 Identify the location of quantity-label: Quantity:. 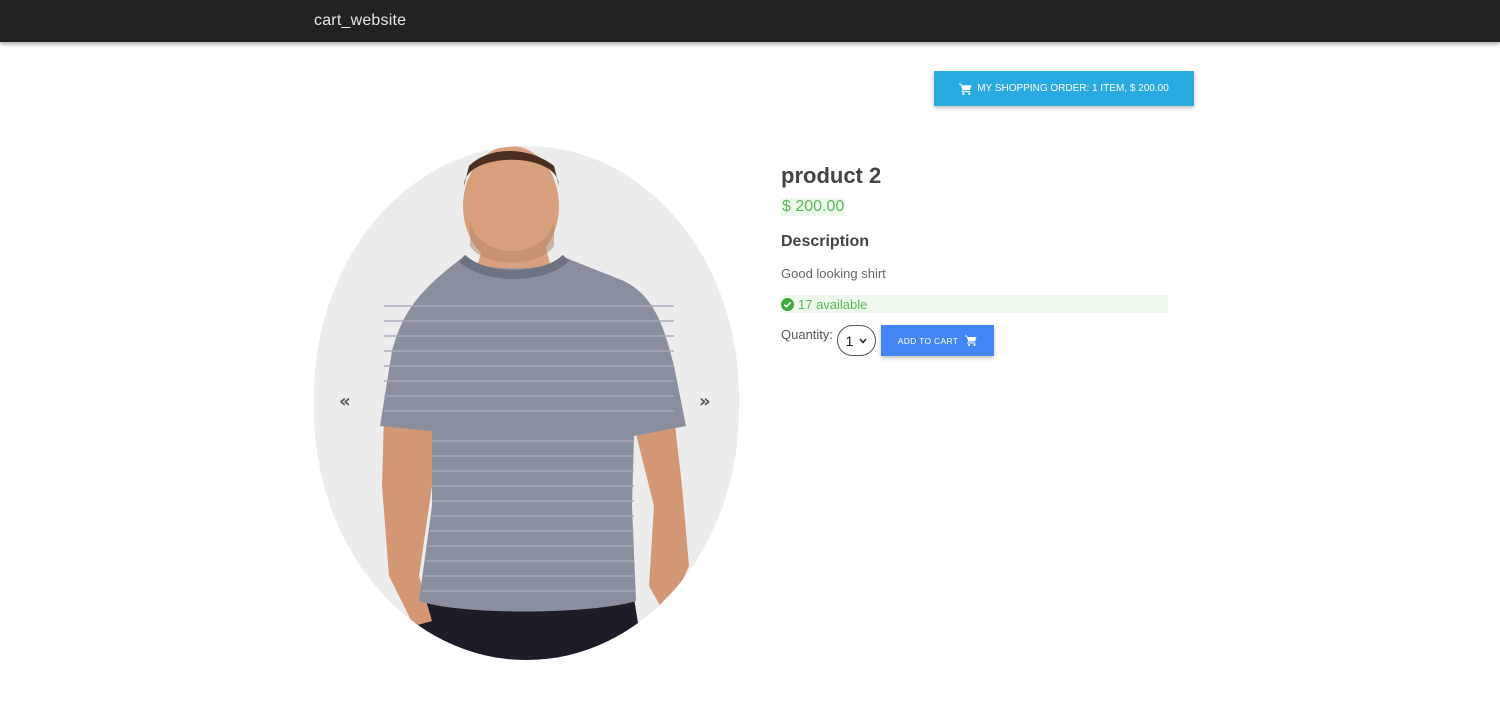
(807, 334).